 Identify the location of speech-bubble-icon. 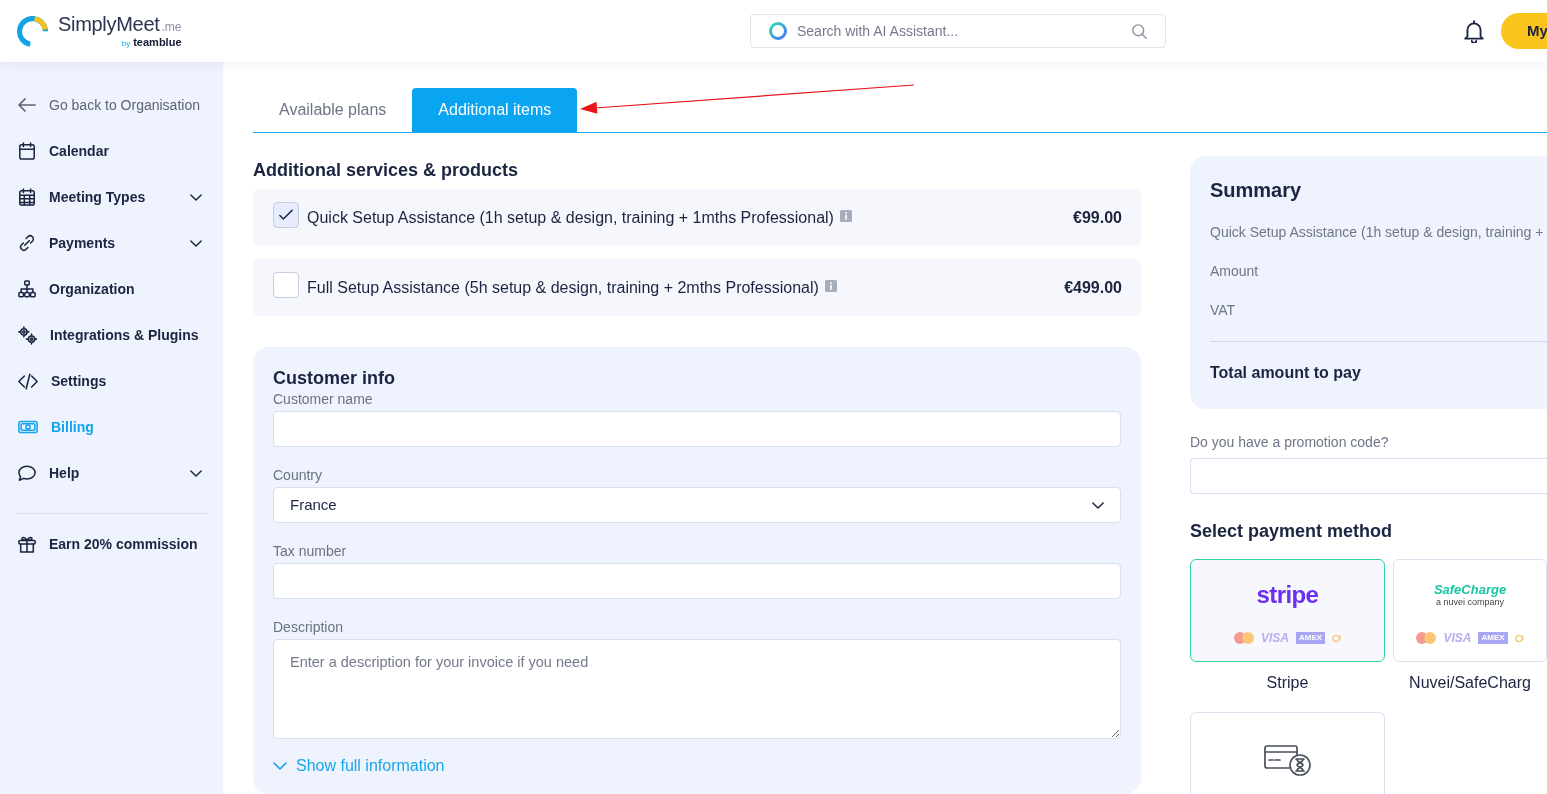
(27, 473).